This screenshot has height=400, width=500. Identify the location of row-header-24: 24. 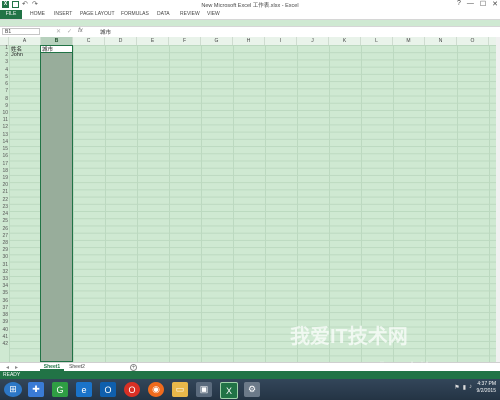
(4, 214).